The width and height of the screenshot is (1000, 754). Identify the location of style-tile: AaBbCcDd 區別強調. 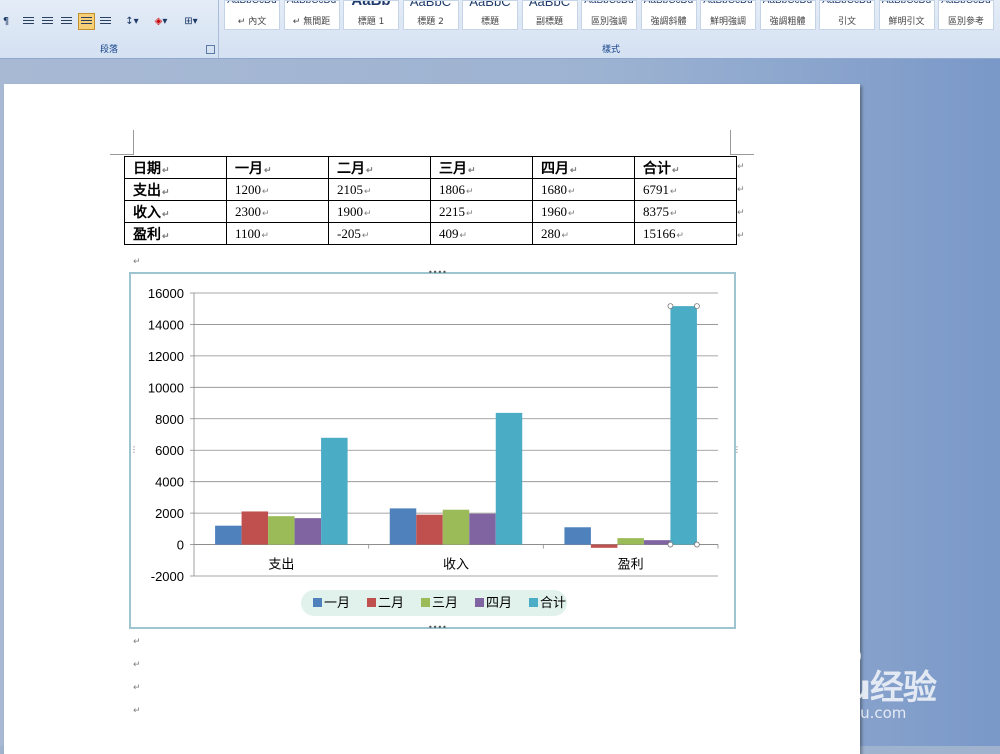
(609, 15).